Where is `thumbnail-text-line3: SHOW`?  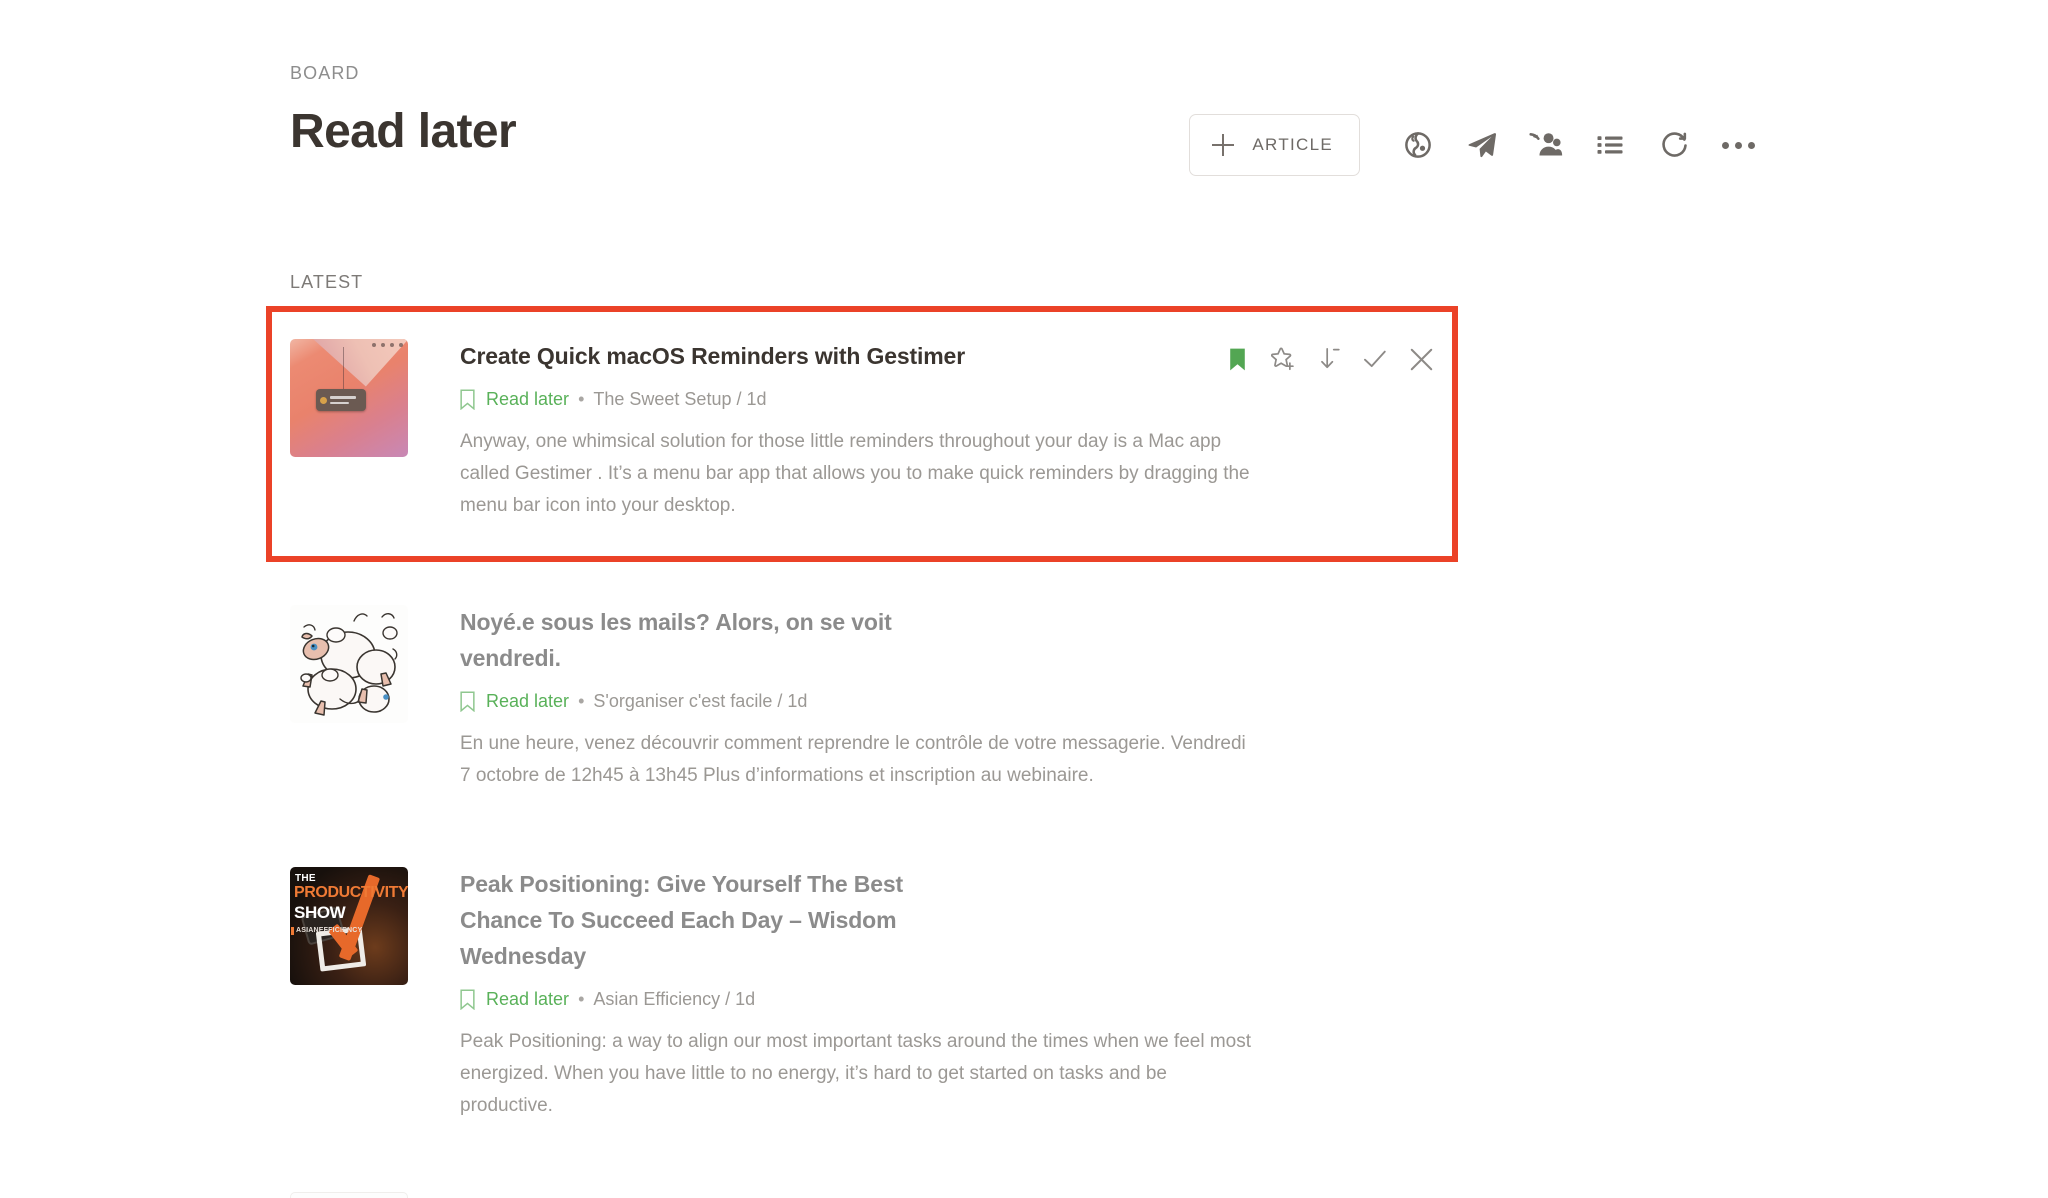
thumbnail-text-line3: SHOW is located at coordinates (320, 912).